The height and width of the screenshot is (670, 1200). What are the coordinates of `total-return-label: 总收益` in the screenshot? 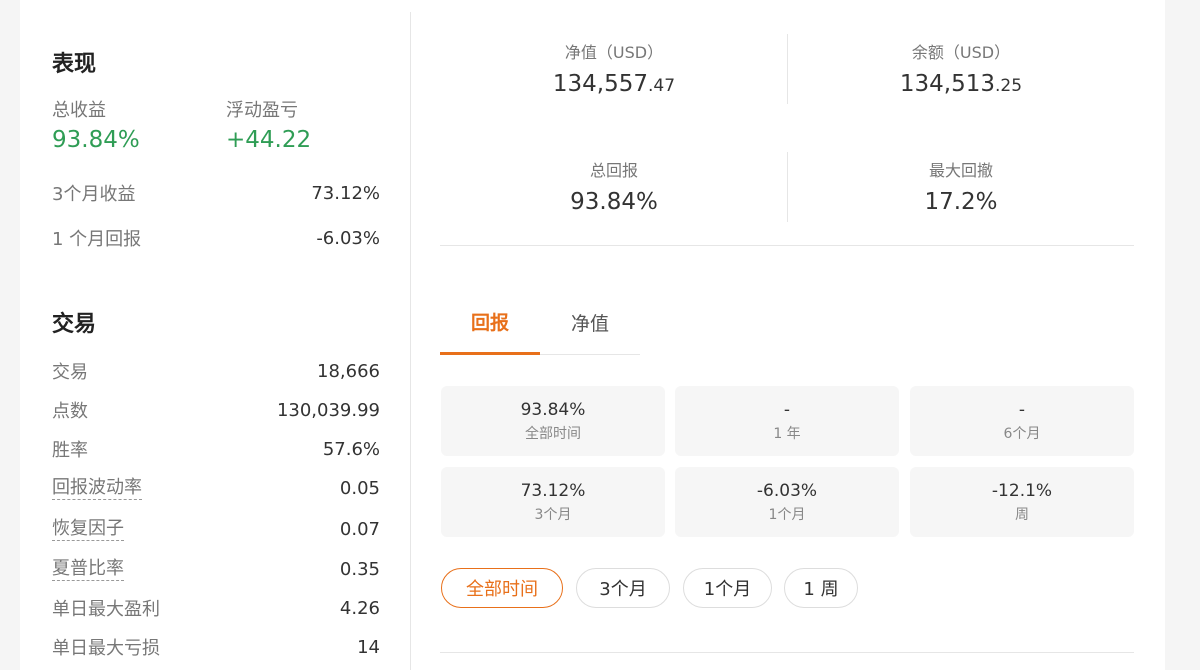 It's located at (79, 110).